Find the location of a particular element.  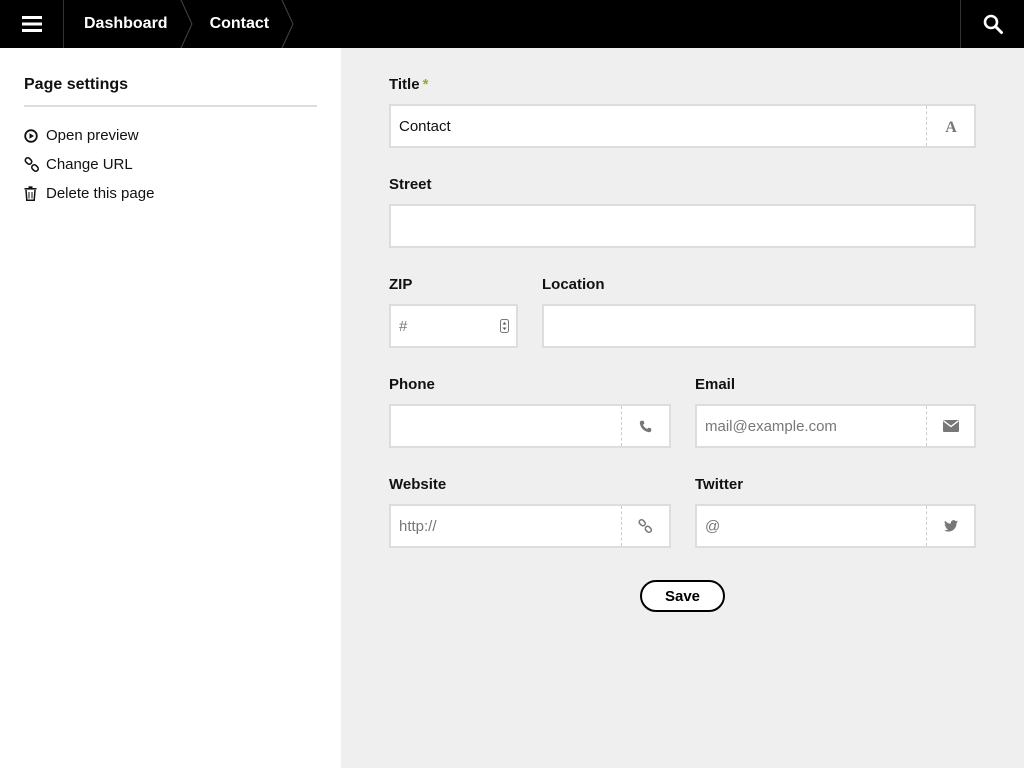

breadcrumb-label: Contact is located at coordinates (239, 23).